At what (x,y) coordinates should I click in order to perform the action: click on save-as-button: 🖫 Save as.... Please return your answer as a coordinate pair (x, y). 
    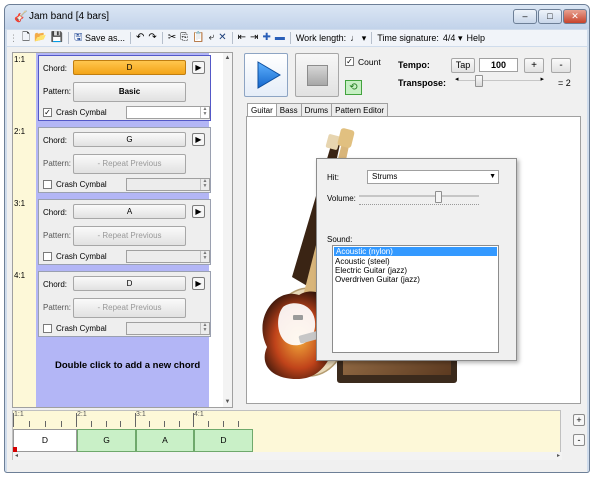
    Looking at the image, I should click on (99, 38).